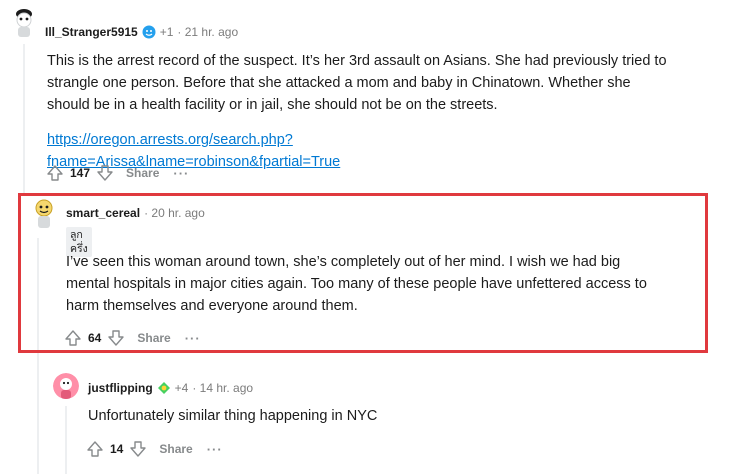 The width and height of the screenshot is (750, 474). I want to click on vote-count: 64, so click(95, 338).